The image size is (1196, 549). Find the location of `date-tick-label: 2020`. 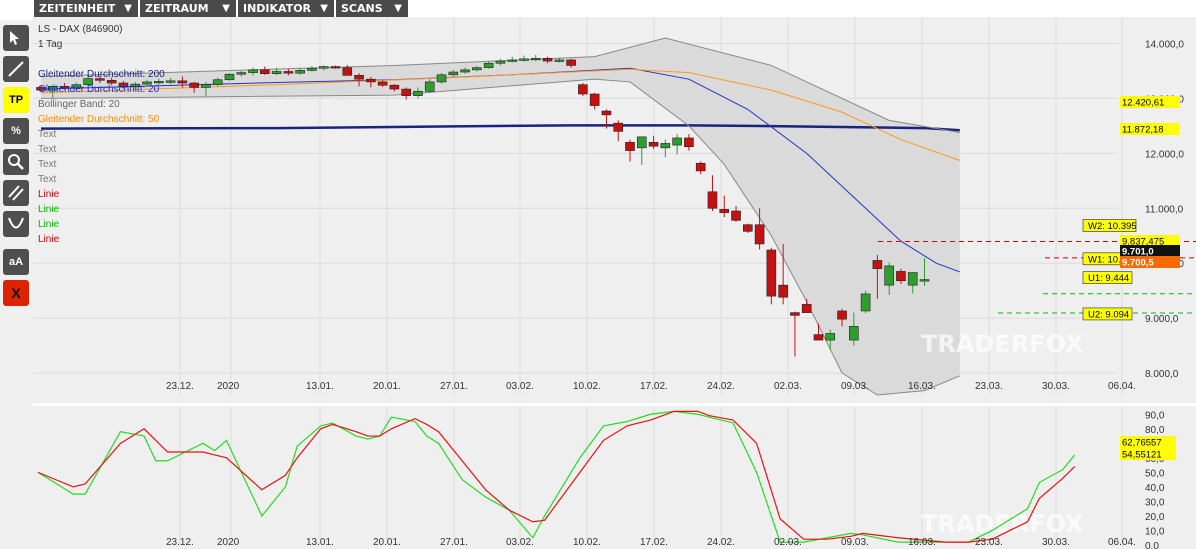

date-tick-label: 2020 is located at coordinates (228, 386).